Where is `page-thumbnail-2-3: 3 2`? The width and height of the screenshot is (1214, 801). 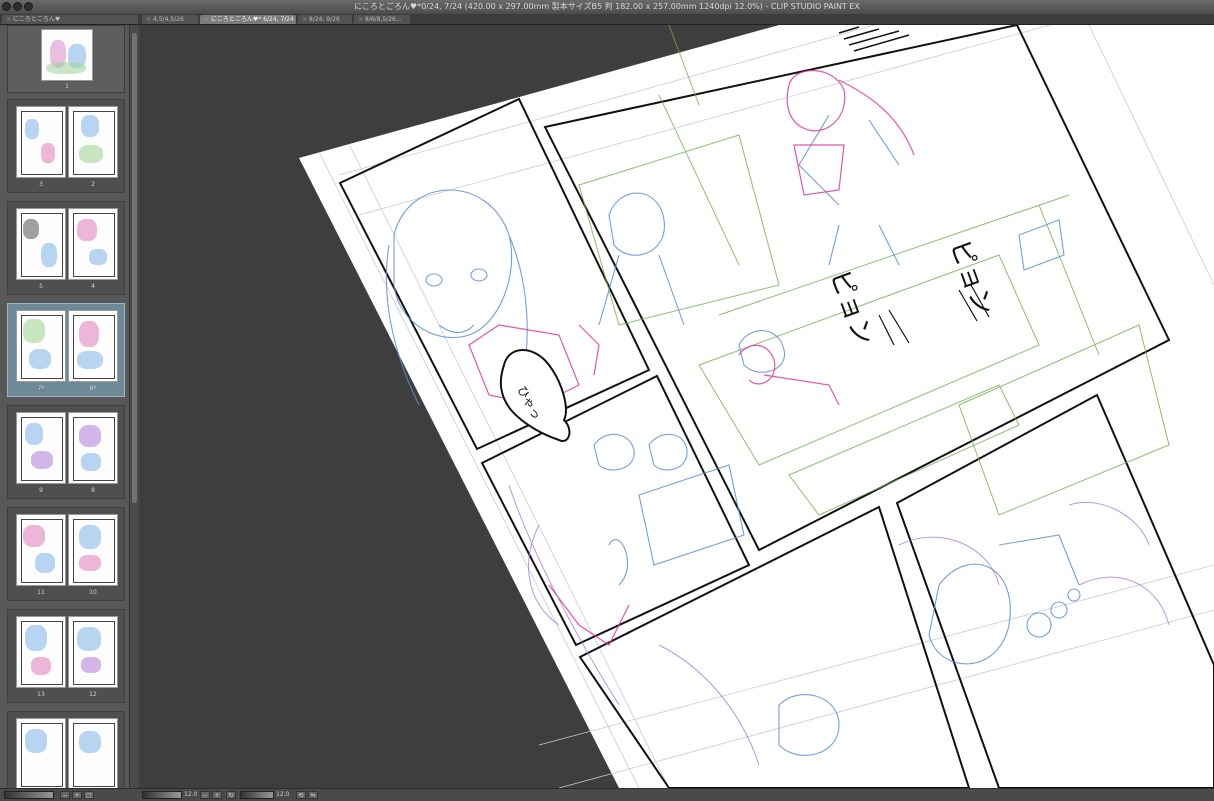 page-thumbnail-2-3: 3 2 is located at coordinates (66, 146).